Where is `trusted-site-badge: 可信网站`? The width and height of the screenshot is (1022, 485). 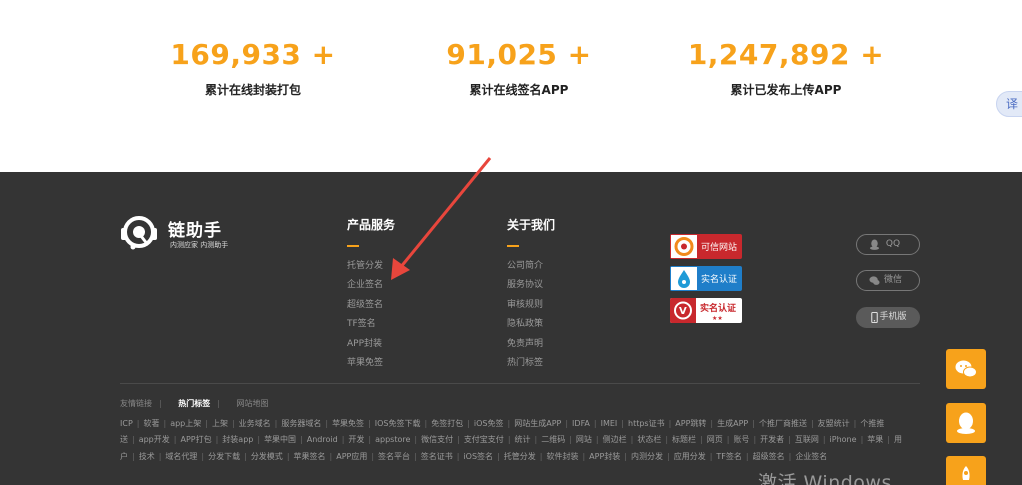 trusted-site-badge: 可信网站 is located at coordinates (706, 246).